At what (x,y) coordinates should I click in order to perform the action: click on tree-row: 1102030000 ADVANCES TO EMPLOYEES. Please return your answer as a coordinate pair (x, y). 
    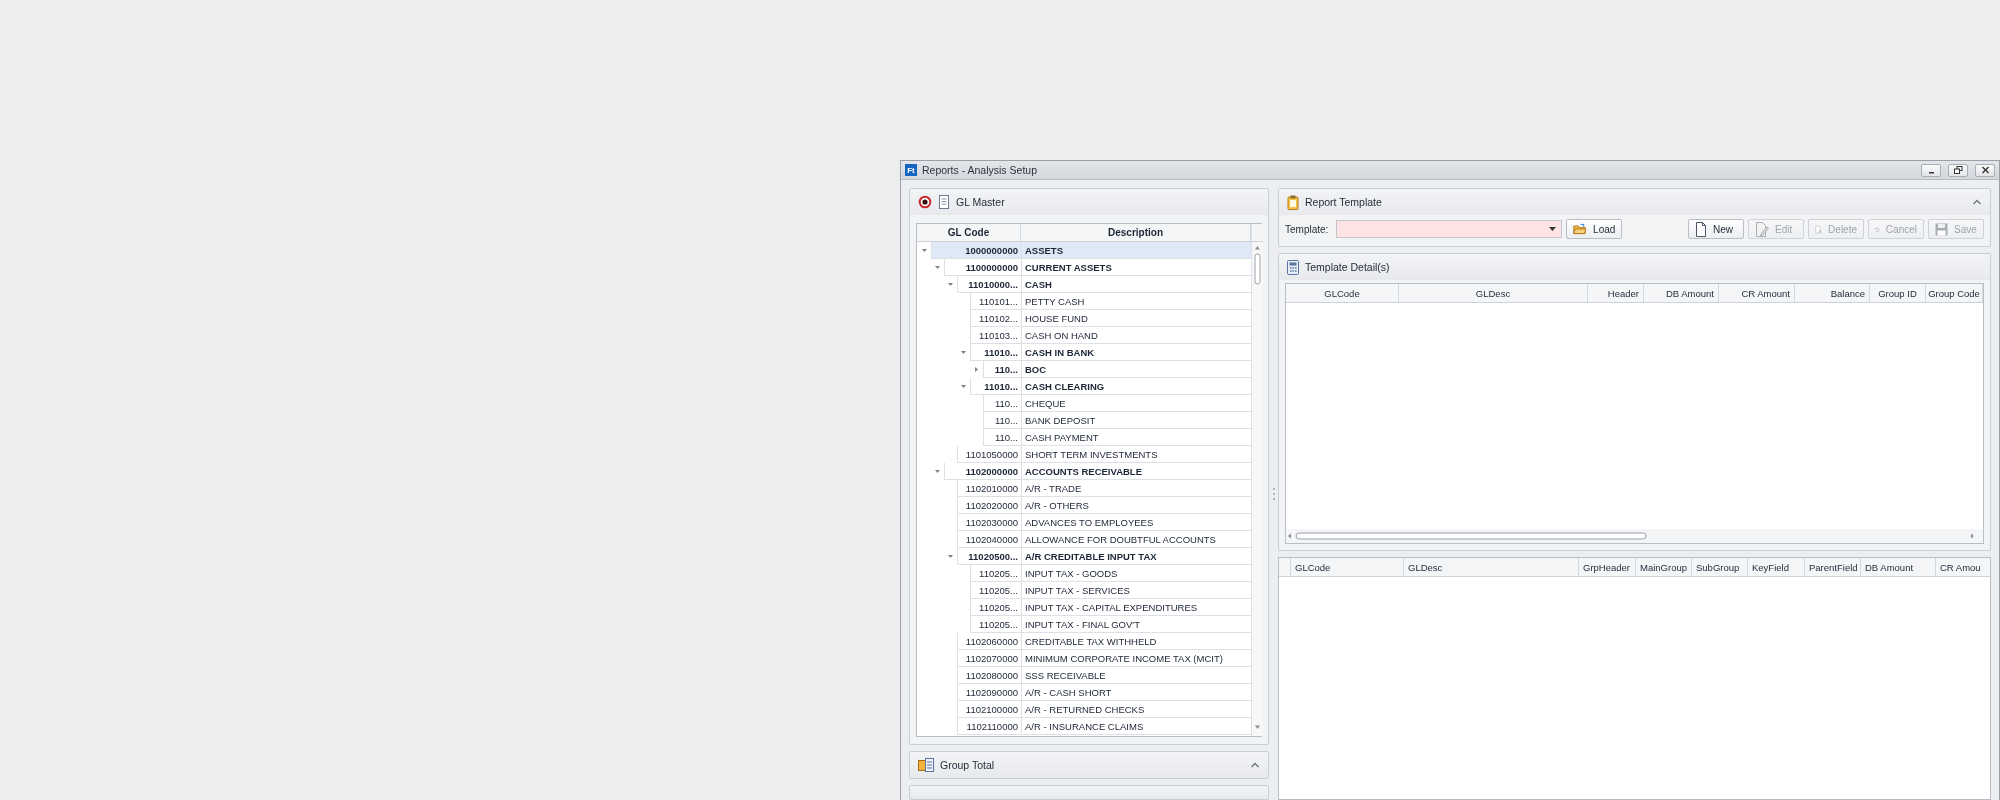
    Looking at the image, I should click on (1104, 522).